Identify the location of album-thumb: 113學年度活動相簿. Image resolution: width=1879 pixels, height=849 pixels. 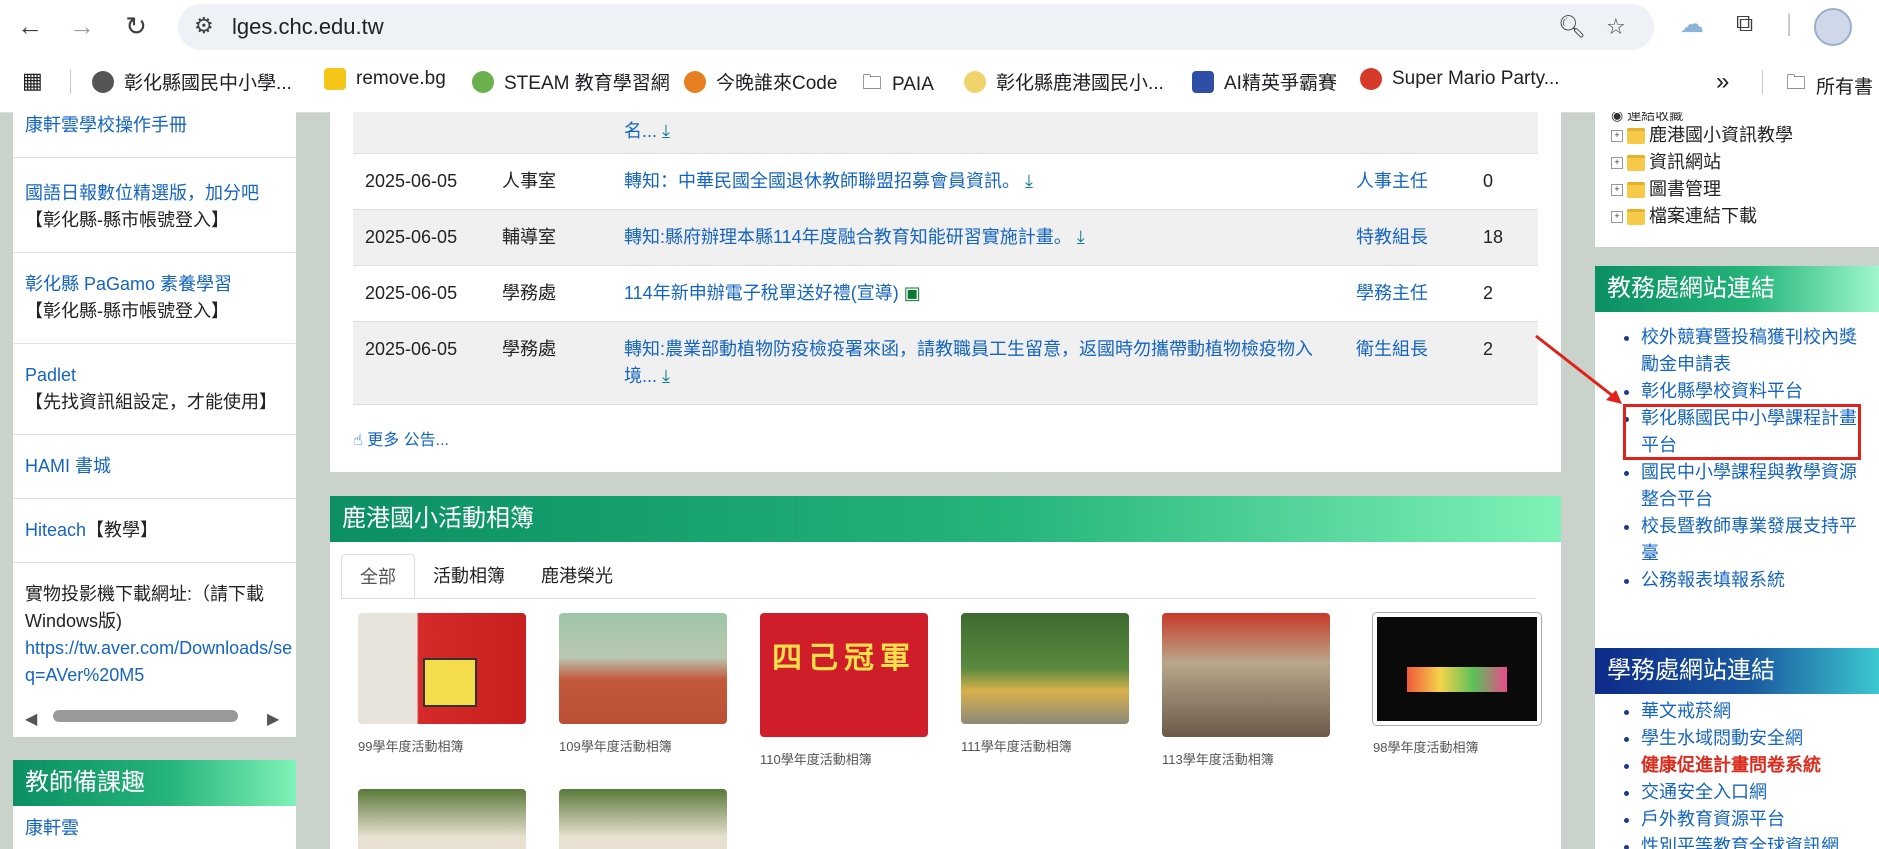
(1246, 690).